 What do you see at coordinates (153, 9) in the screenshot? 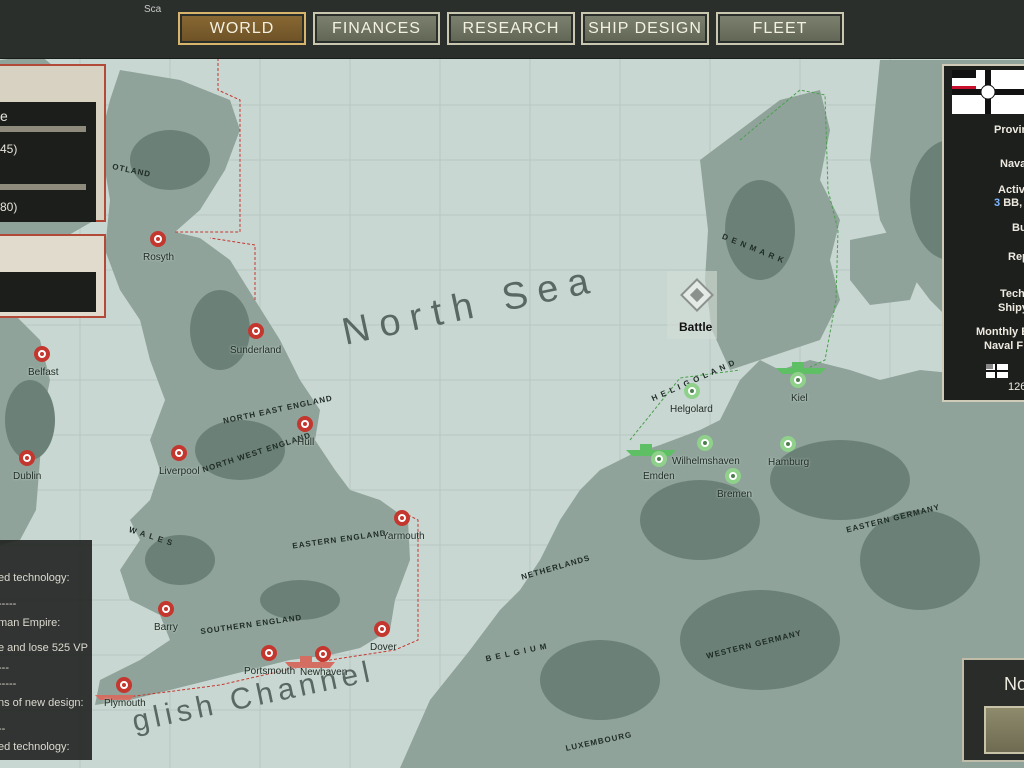
I see `city-label-top-cropped: Sca` at bounding box center [153, 9].